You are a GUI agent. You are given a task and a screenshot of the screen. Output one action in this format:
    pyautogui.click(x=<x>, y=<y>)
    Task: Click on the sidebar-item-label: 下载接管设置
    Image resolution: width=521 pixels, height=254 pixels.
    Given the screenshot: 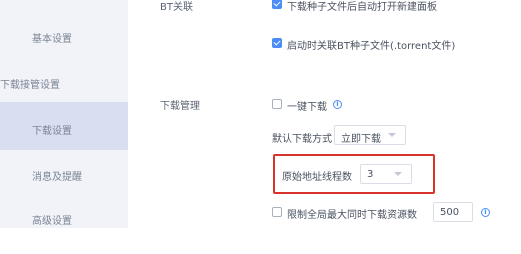 What is the action you would take?
    pyautogui.click(x=30, y=85)
    